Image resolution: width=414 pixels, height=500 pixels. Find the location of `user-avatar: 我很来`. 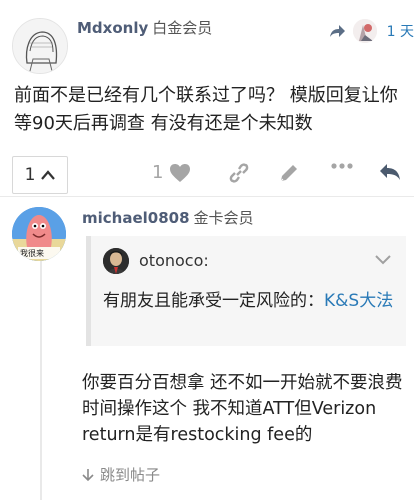

user-avatar: 我很来 is located at coordinates (39, 234).